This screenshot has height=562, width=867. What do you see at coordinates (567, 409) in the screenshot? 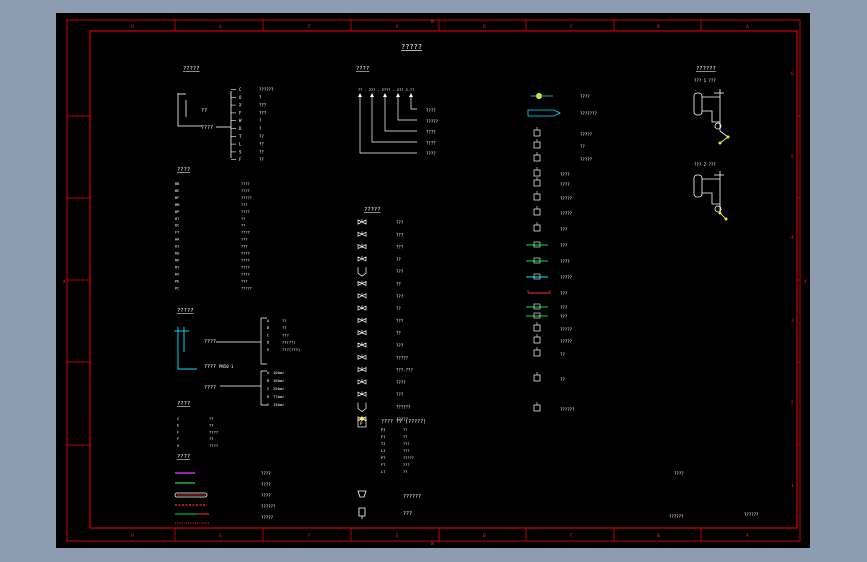
I see `equipment-label: ??????` at bounding box center [567, 409].